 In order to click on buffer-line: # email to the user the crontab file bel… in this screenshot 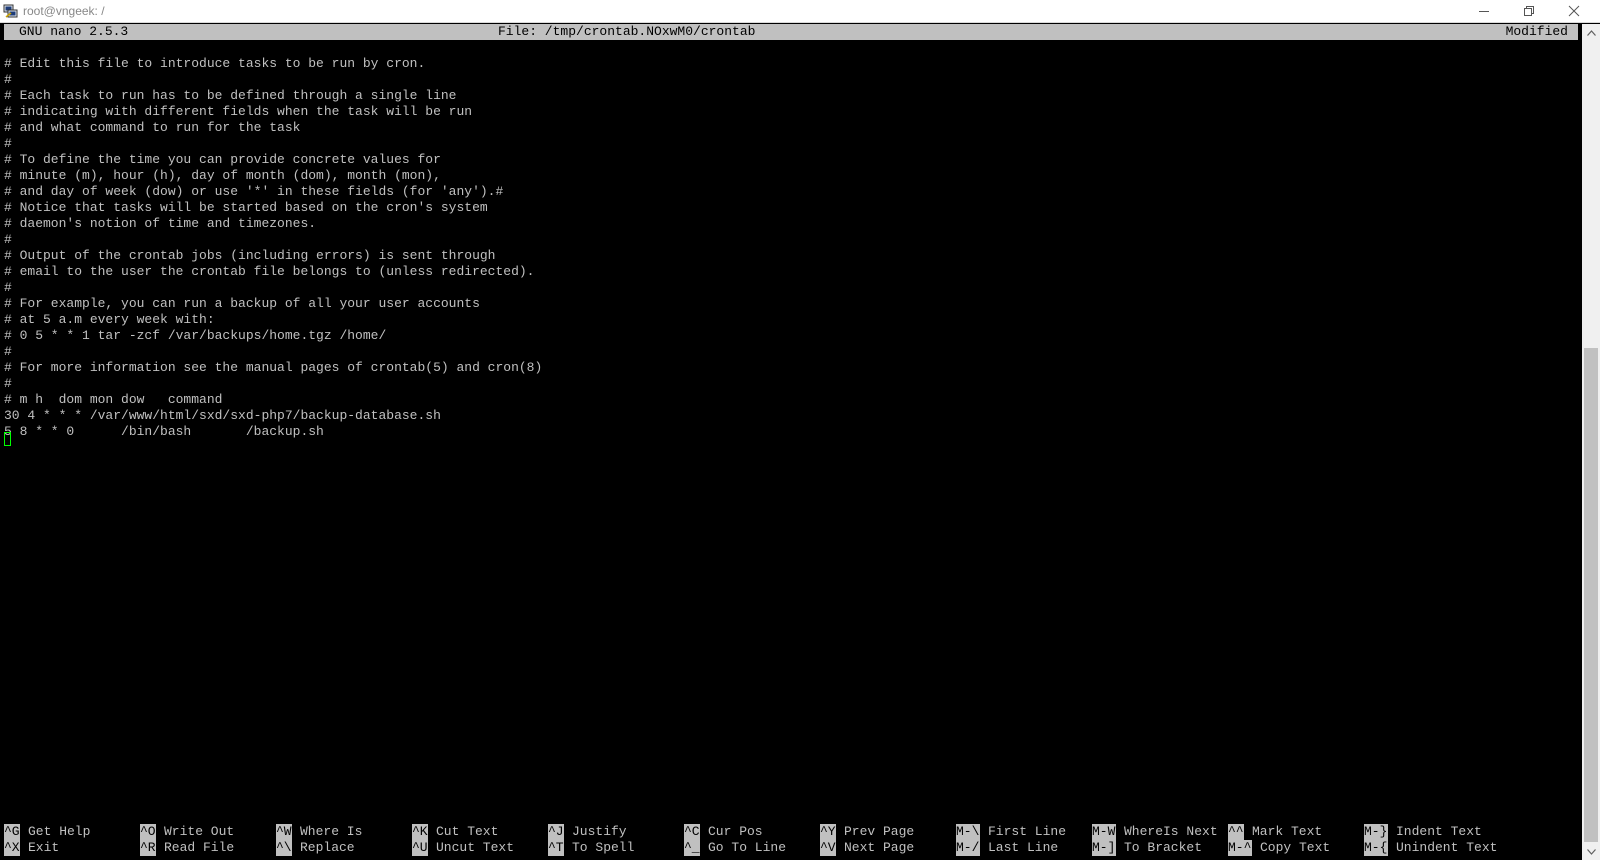, I will do `click(269, 272)`.